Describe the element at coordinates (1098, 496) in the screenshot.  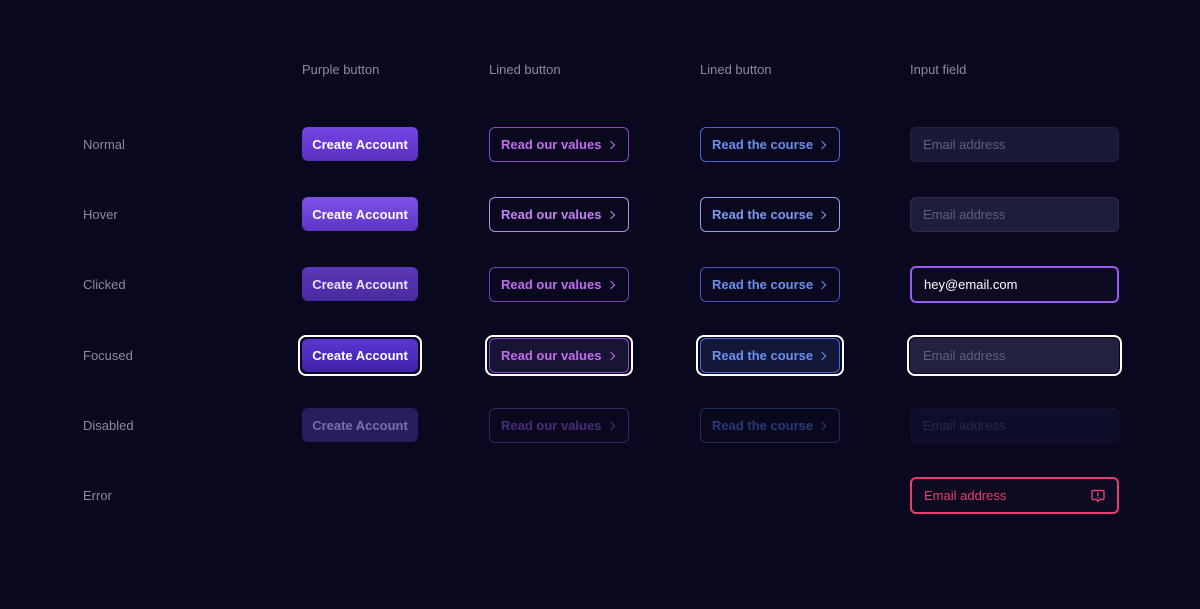
I see `alert-icon` at that location.